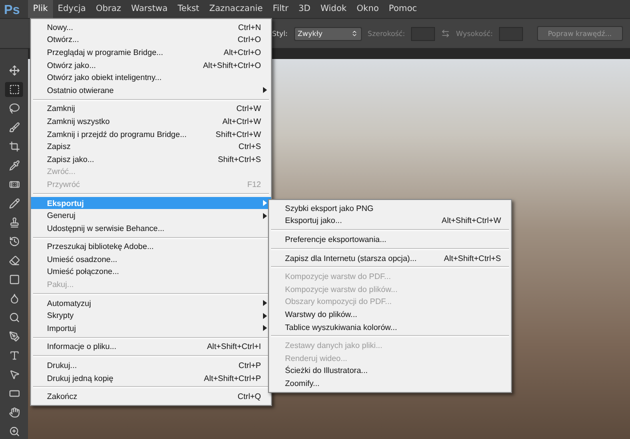 The height and width of the screenshot is (439, 630). Describe the element at coordinates (188, 9) in the screenshot. I see `menu-title: Tekst` at that location.